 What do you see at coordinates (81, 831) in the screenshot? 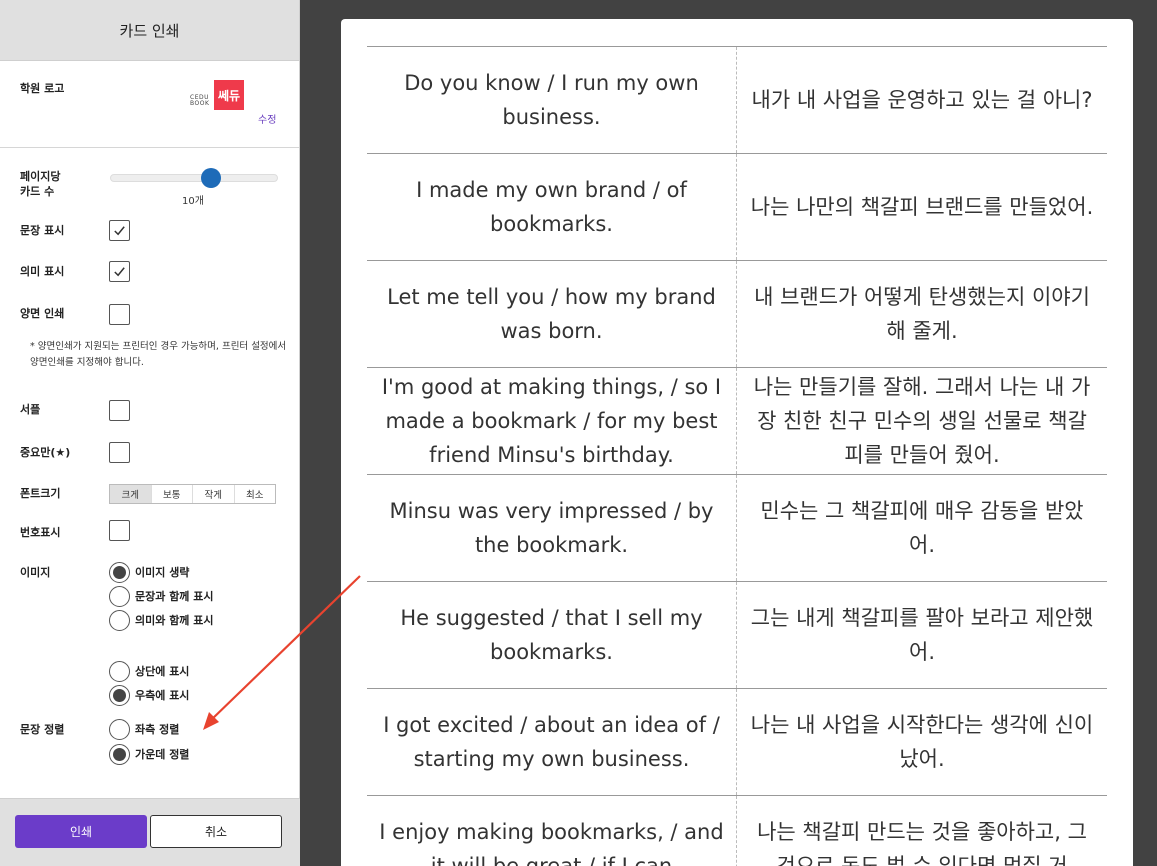
I see `print-button: 인쇄` at bounding box center [81, 831].